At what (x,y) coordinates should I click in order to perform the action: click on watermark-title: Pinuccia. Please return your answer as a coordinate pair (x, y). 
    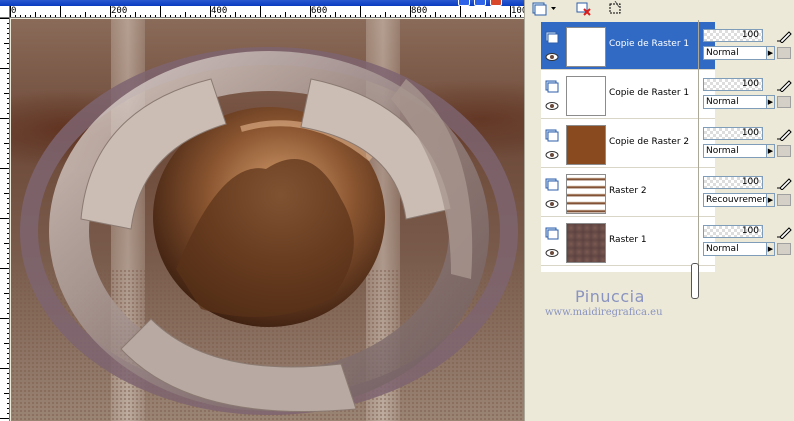
    Looking at the image, I should click on (610, 296).